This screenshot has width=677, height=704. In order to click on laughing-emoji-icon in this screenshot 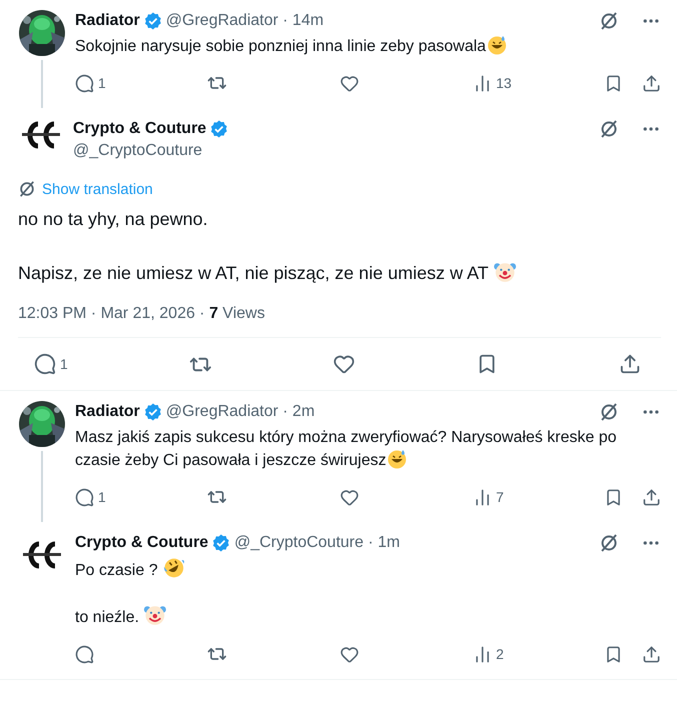, I will do `click(174, 568)`.